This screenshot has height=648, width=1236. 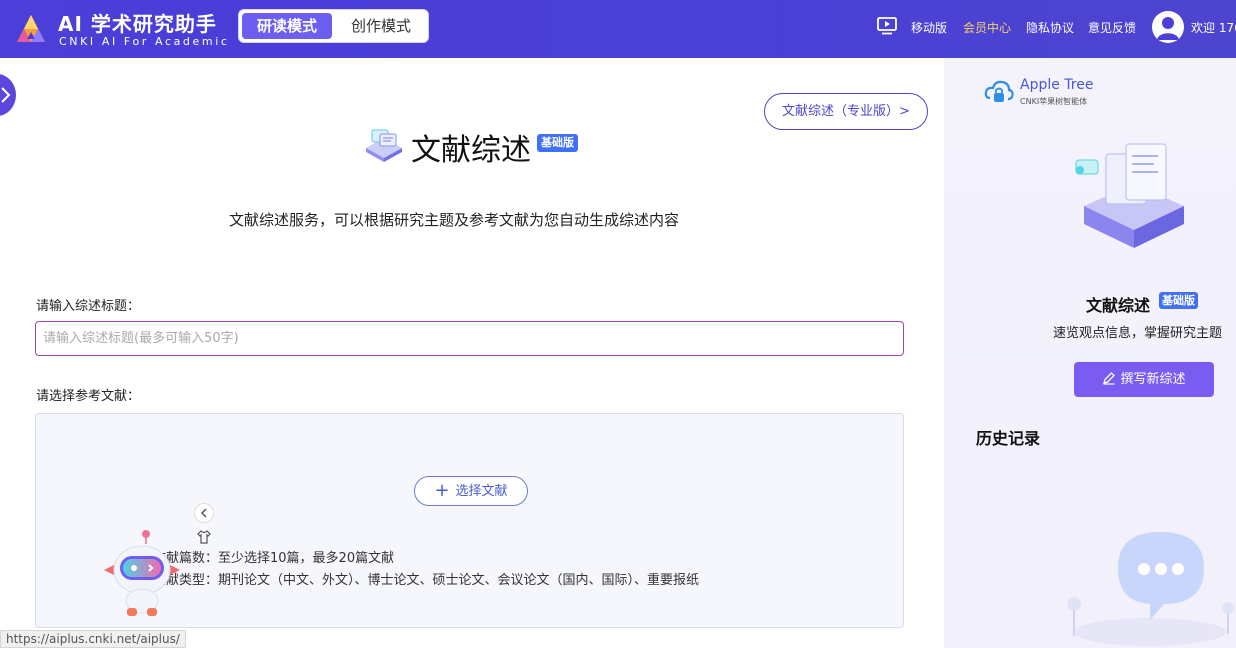 I want to click on welcome-text: 欢迎 176, so click(x=1213, y=28).